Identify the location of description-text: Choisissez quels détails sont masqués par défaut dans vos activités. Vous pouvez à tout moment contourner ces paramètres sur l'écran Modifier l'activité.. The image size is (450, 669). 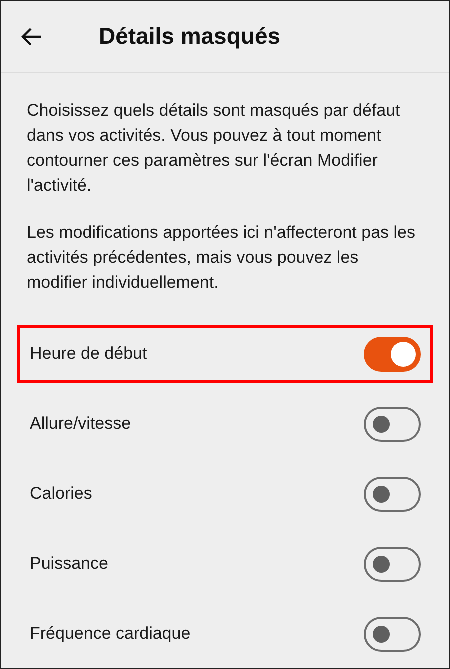
(214, 148).